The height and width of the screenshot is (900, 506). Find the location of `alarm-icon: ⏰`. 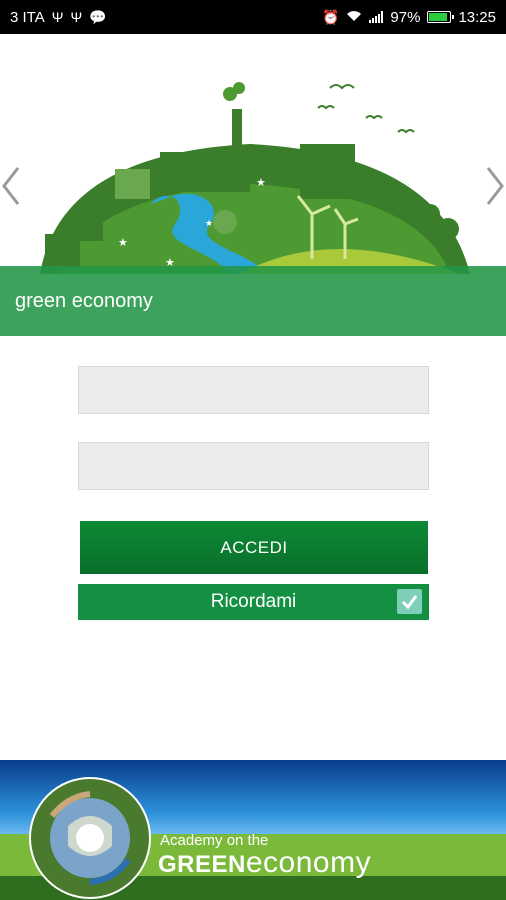

alarm-icon: ⏰ is located at coordinates (330, 17).